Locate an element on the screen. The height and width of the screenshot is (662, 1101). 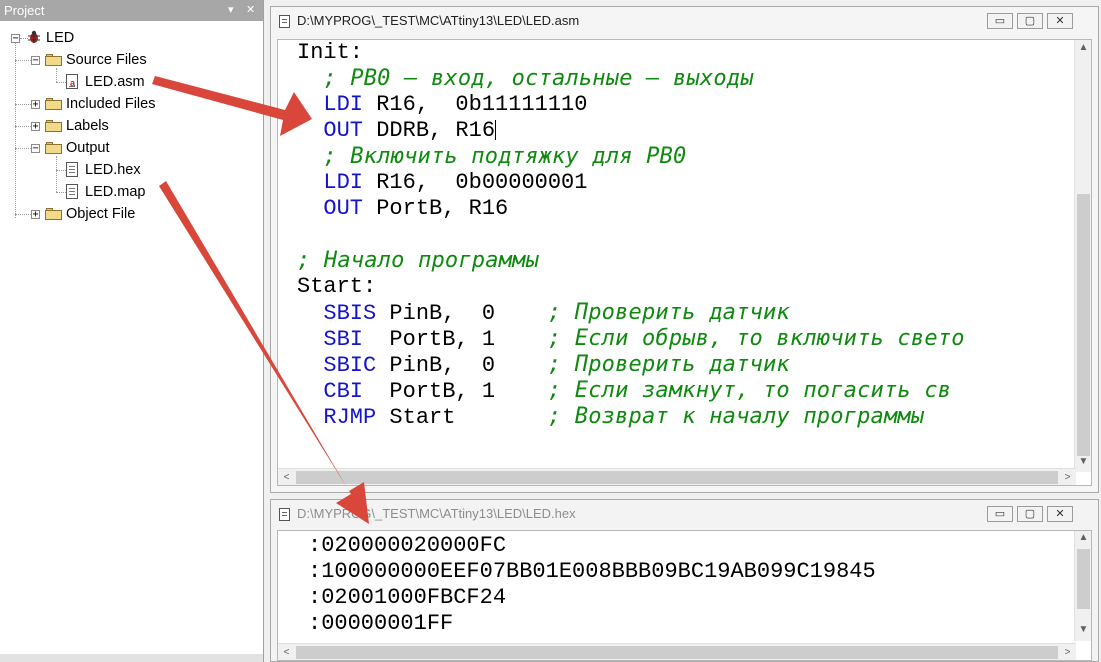
code-label: Init: is located at coordinates (330, 52).